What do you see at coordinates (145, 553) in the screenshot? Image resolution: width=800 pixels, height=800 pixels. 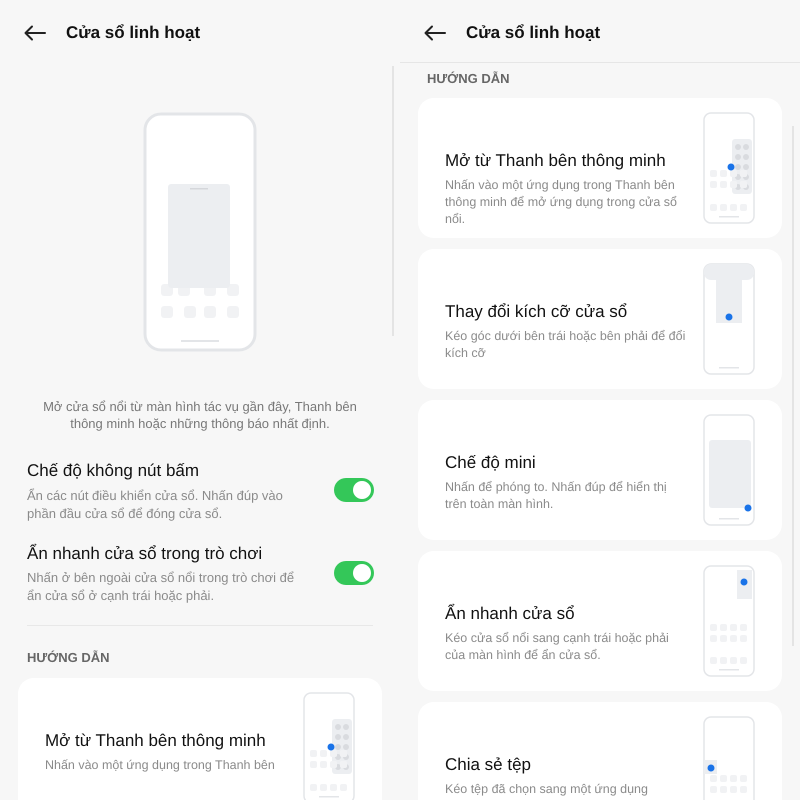 I see `setting-title: Ẩn nhanh cửa sổ trong trò chơi` at bounding box center [145, 553].